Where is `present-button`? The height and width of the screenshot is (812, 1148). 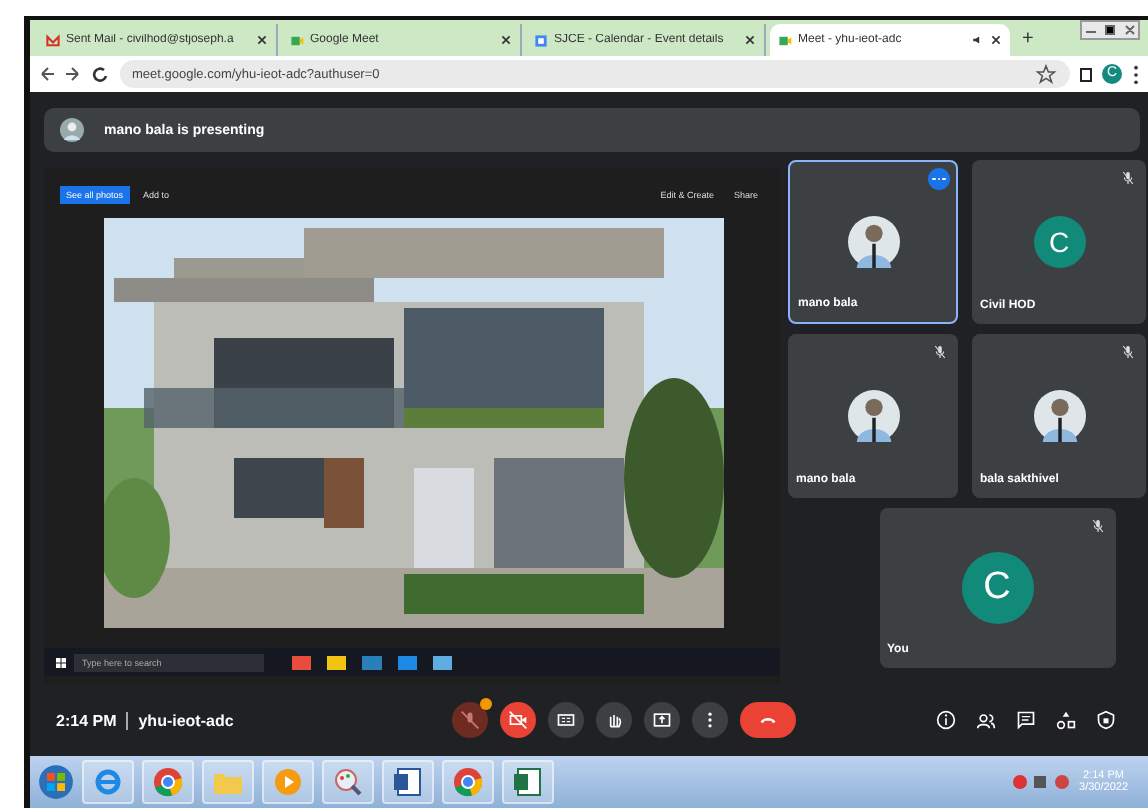
present-button is located at coordinates (662, 720).